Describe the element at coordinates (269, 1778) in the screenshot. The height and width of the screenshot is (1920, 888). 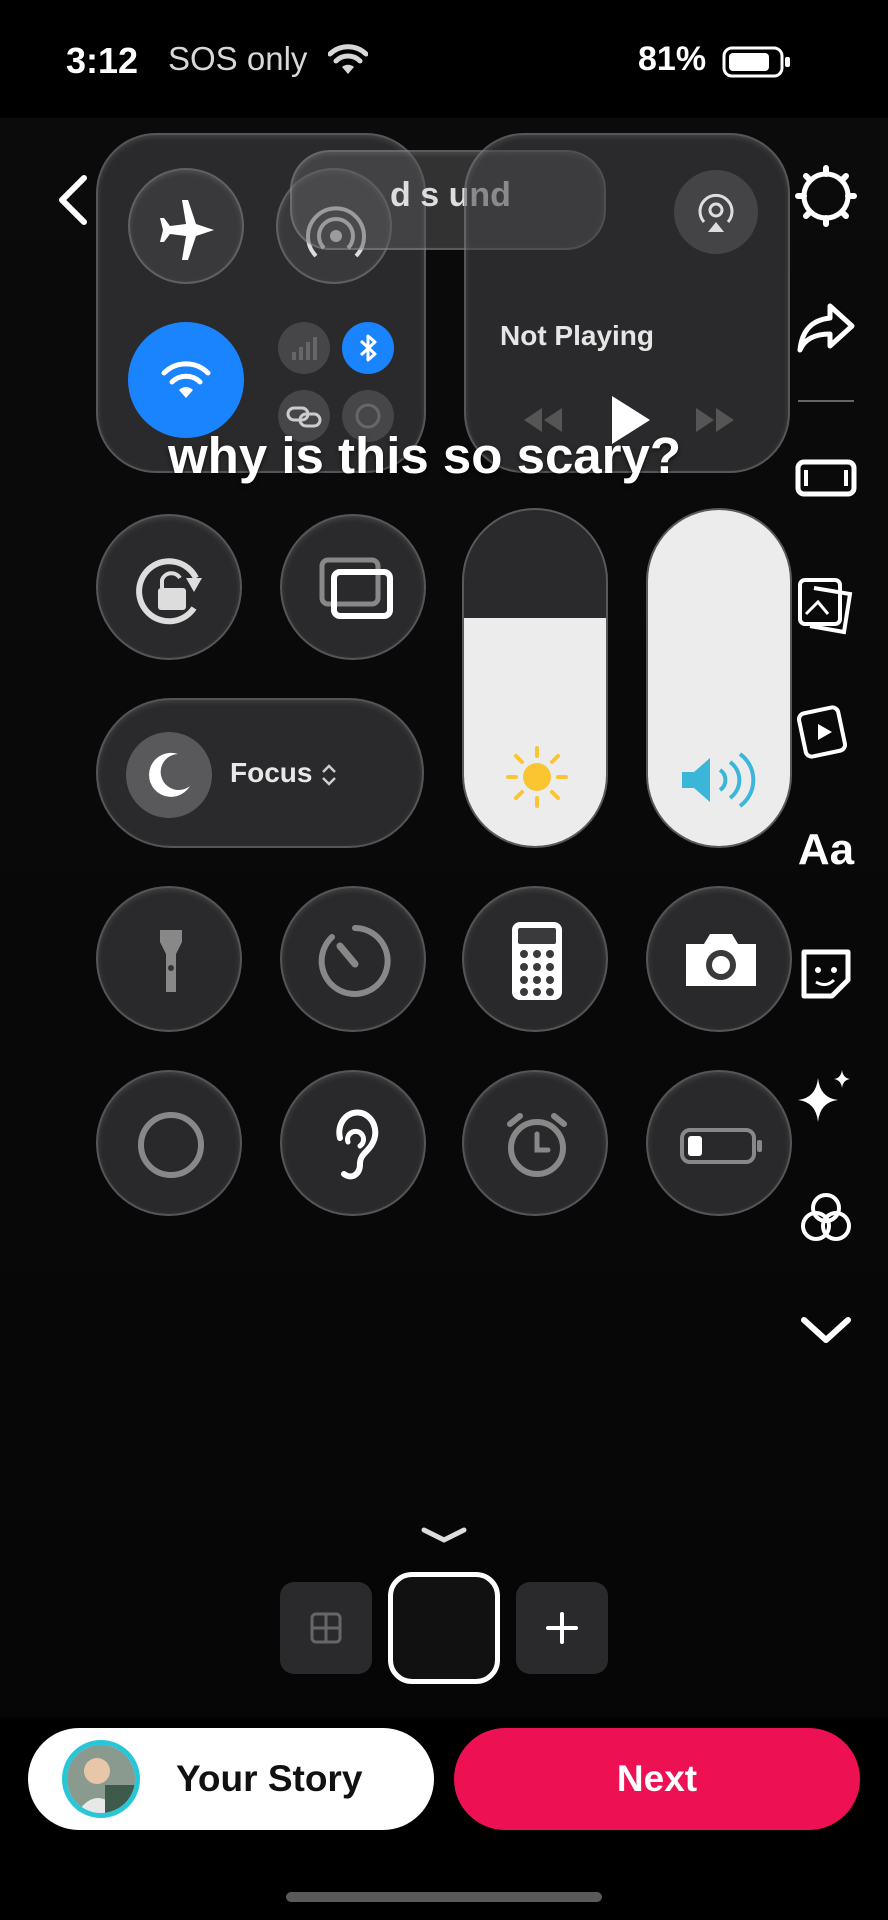
I see `your-story-label: Your Story` at that location.